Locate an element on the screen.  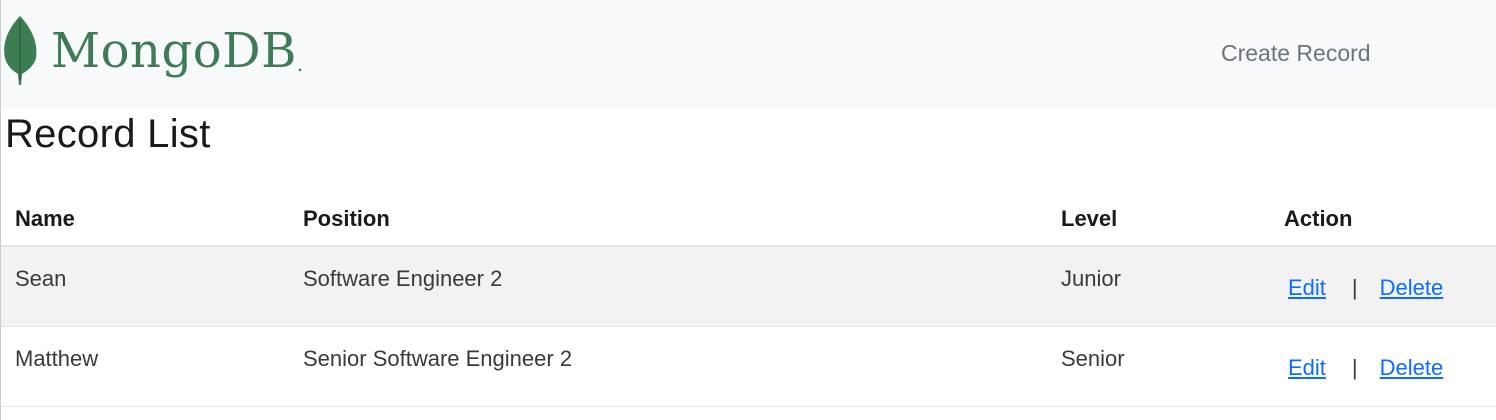
column-header-action: Action is located at coordinates (1383, 217).